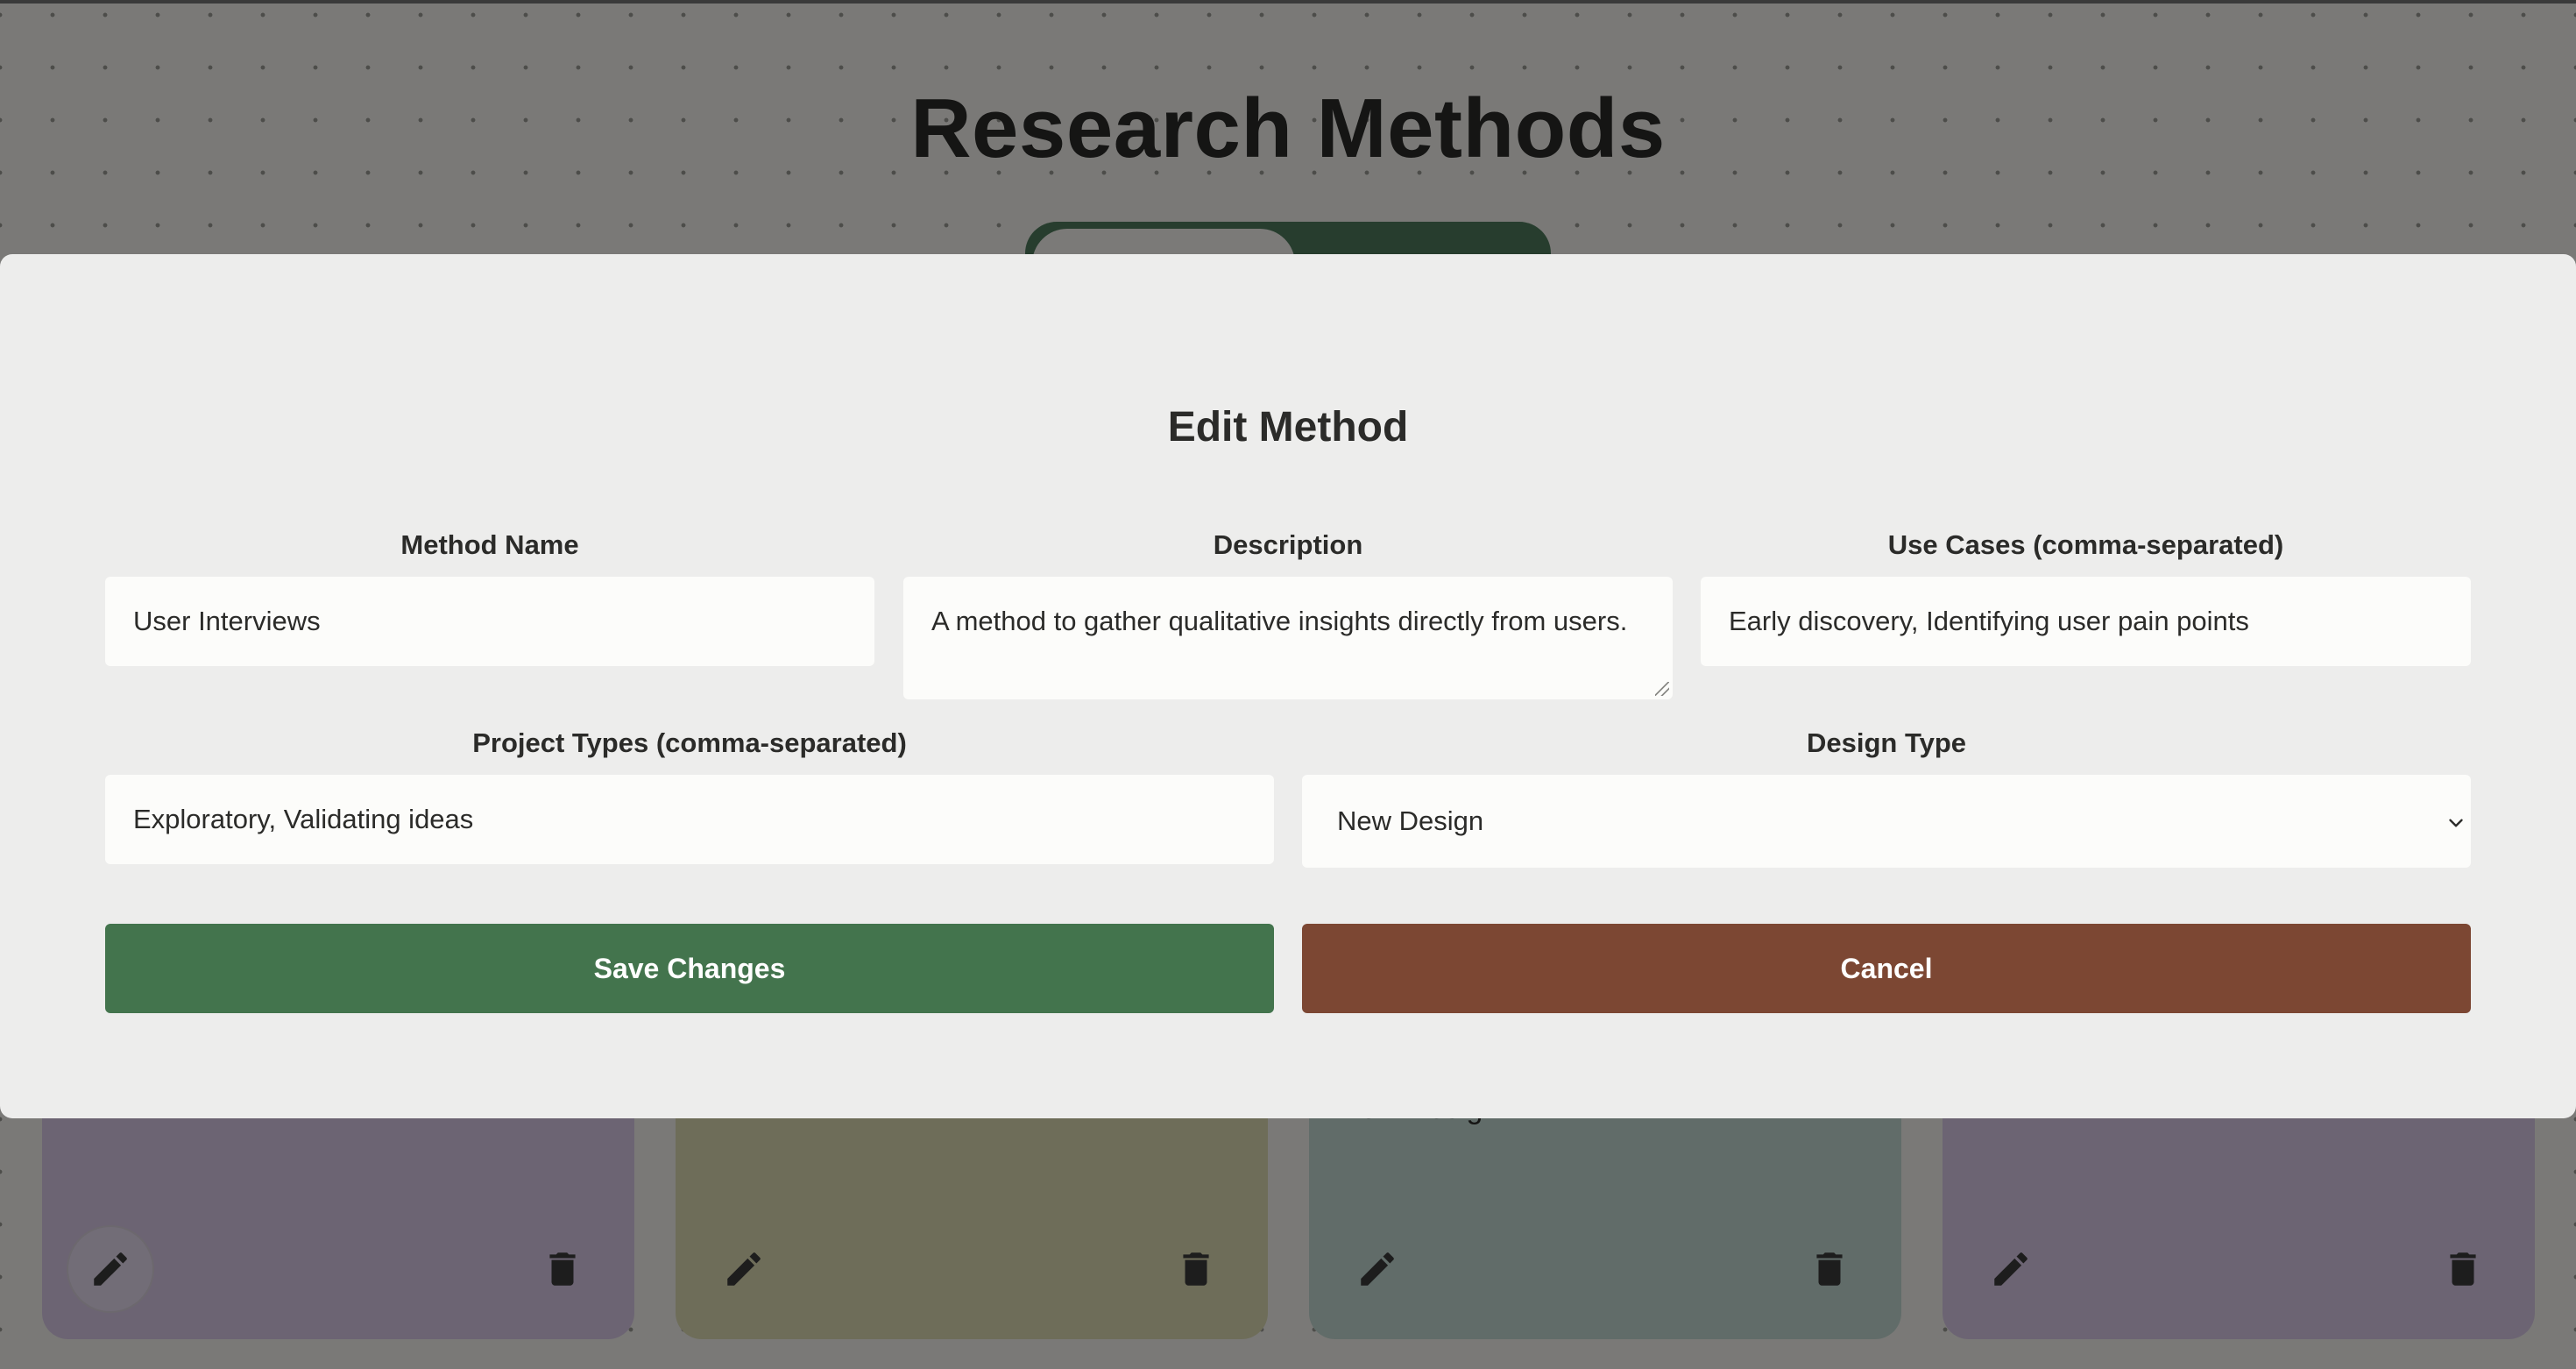 This screenshot has width=2576, height=1369. I want to click on design-type-select: New Design, so click(1886, 821).